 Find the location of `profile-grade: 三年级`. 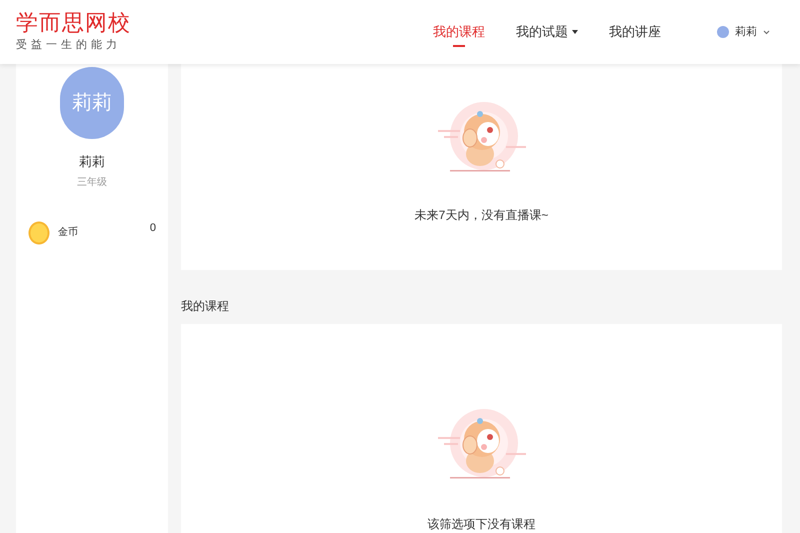

profile-grade: 三年级 is located at coordinates (92, 183).